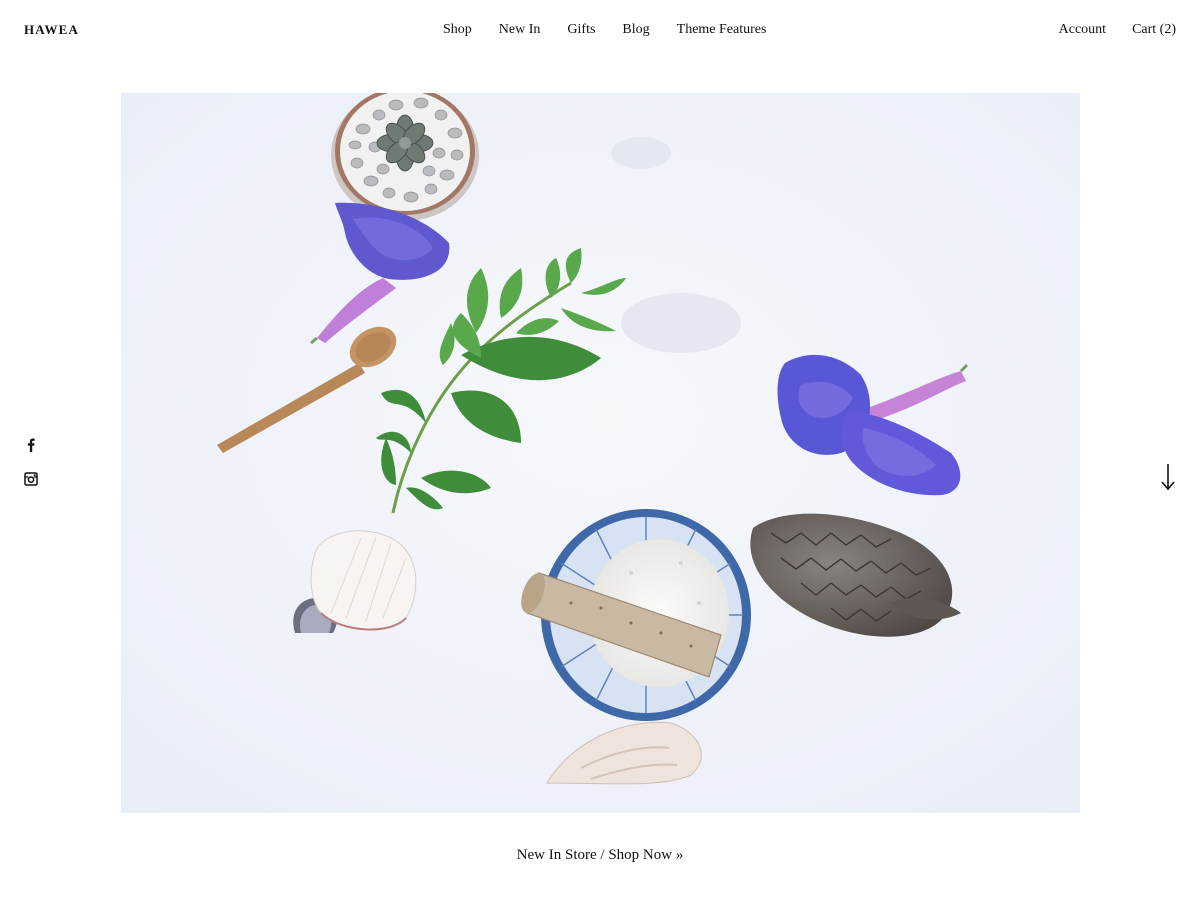 The width and height of the screenshot is (1200, 900). I want to click on instagram-icon, so click(31, 479).